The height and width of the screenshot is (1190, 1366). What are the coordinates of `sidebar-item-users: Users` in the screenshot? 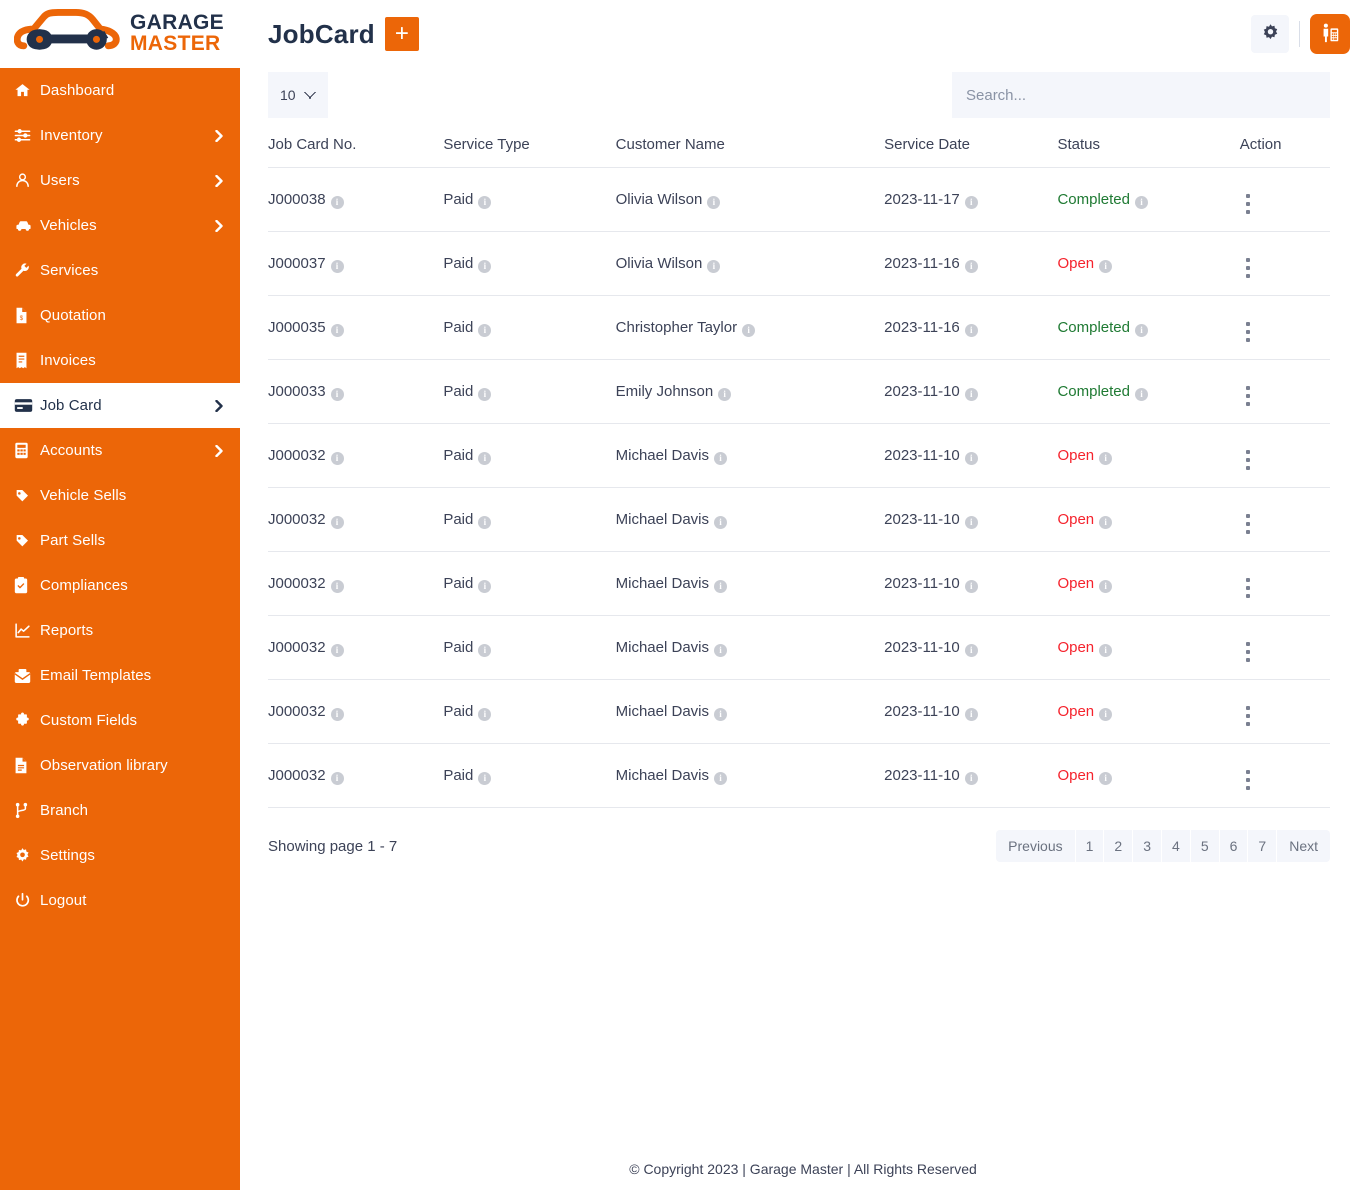 It's located at (120, 180).